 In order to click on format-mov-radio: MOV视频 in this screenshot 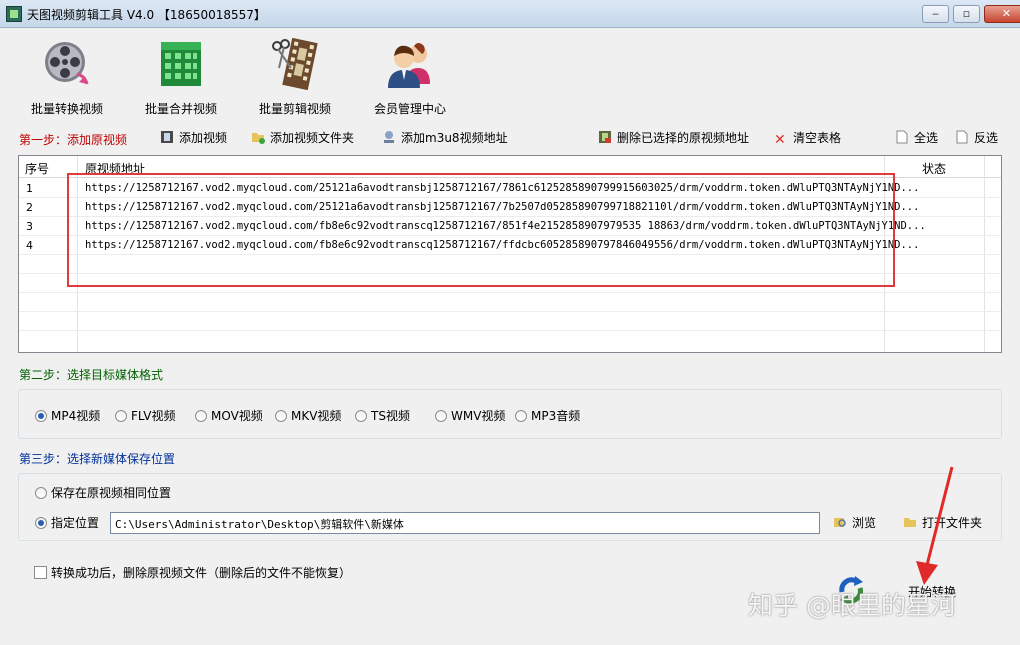, I will do `click(229, 416)`.